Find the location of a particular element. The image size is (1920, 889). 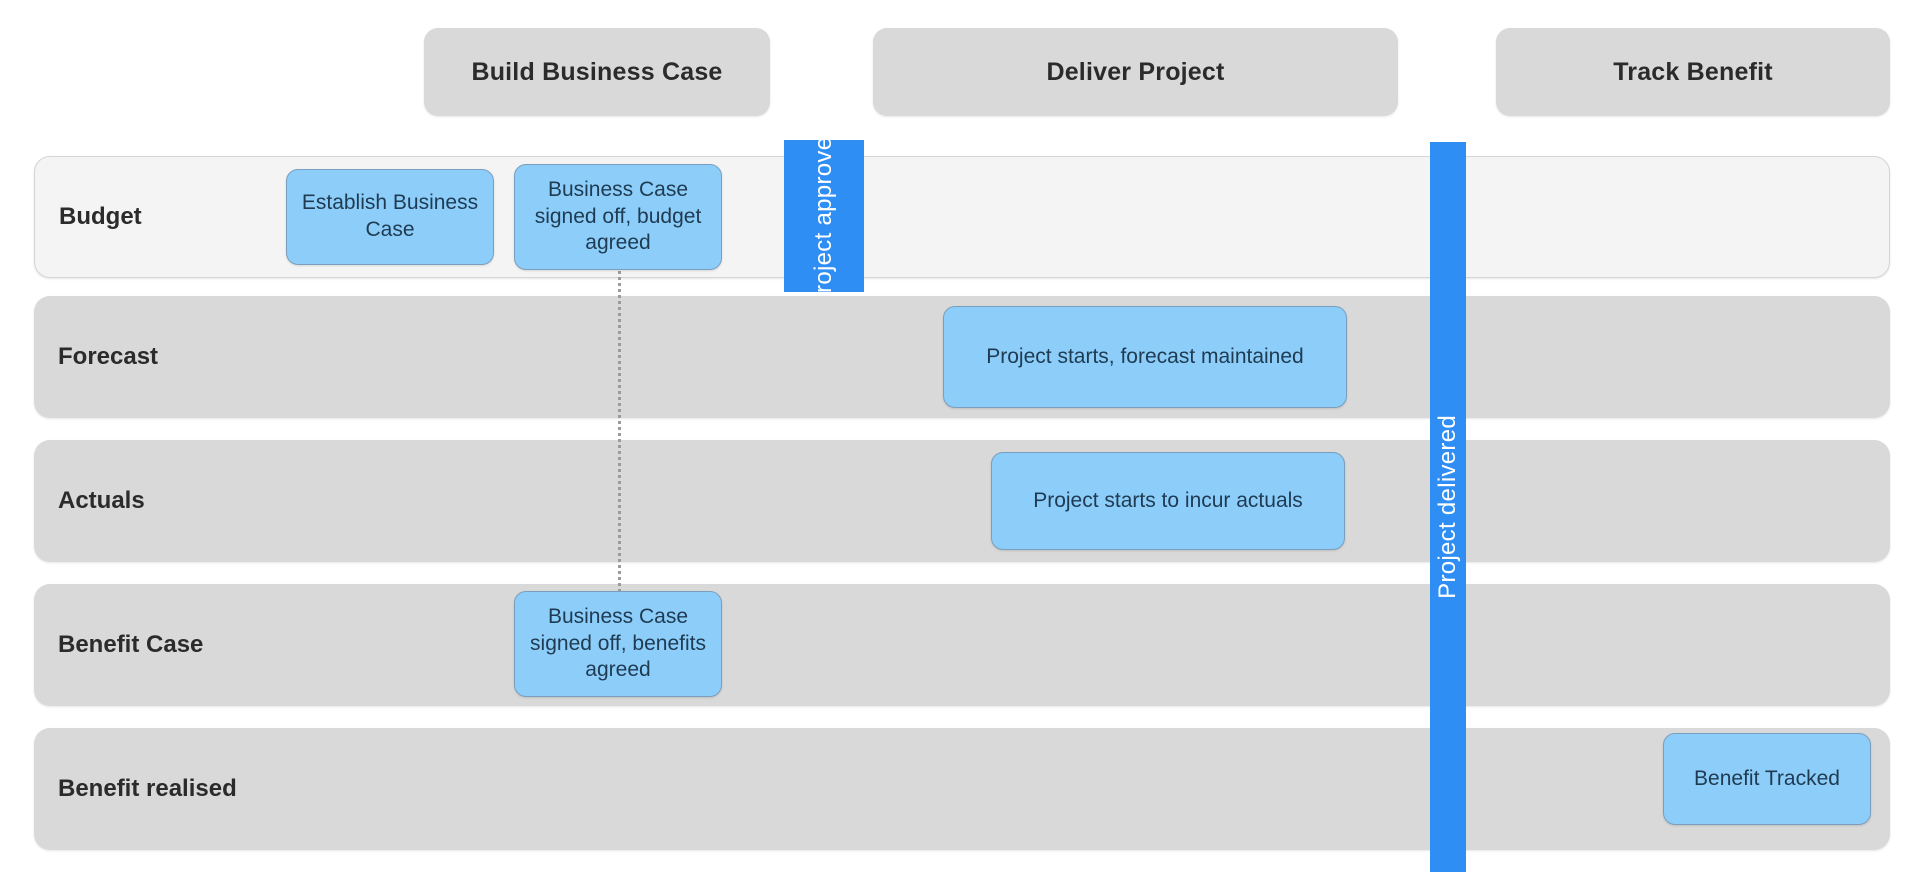

task-label: Project starts to incur actuals is located at coordinates (1168, 500).